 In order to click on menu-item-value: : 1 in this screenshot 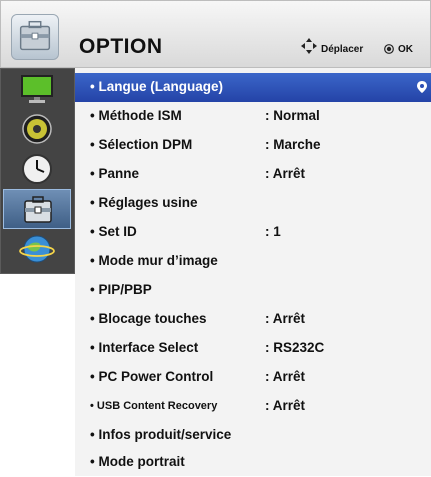, I will do `click(273, 231)`.